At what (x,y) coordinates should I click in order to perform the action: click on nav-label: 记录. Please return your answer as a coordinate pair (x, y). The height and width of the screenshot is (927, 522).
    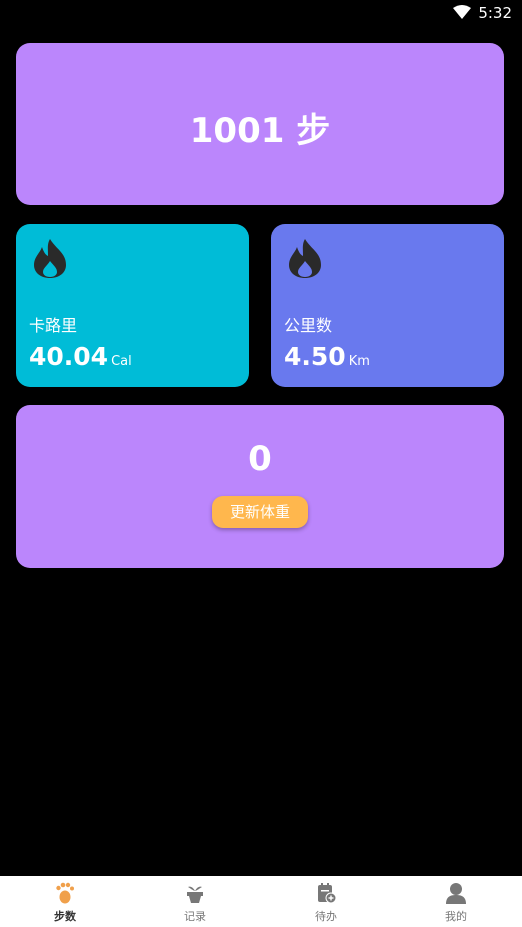
    Looking at the image, I should click on (195, 916).